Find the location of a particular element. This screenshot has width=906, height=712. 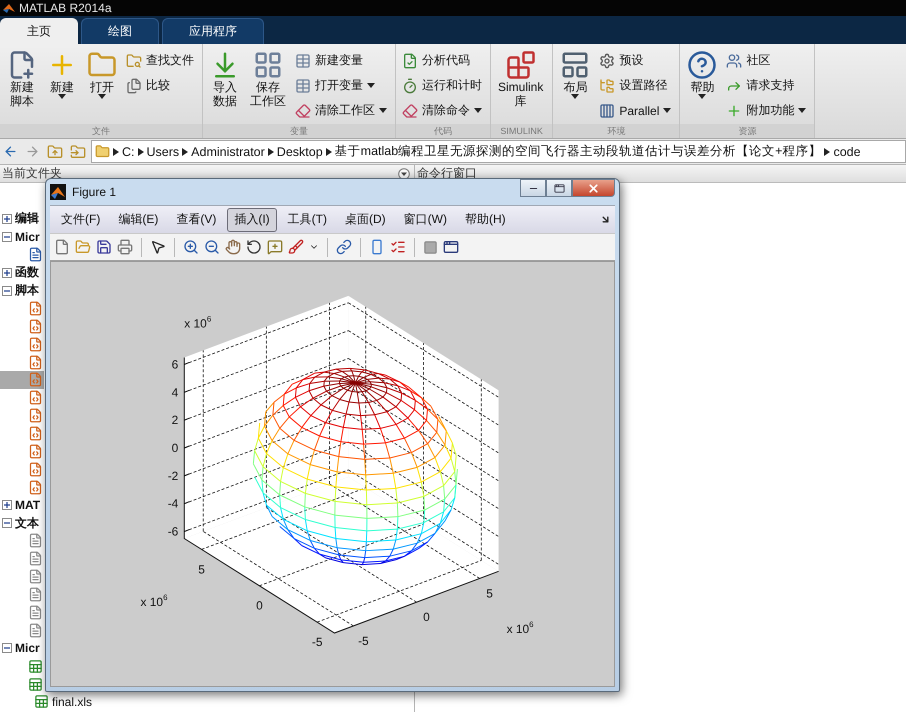

maximize-icon is located at coordinates (559, 188).